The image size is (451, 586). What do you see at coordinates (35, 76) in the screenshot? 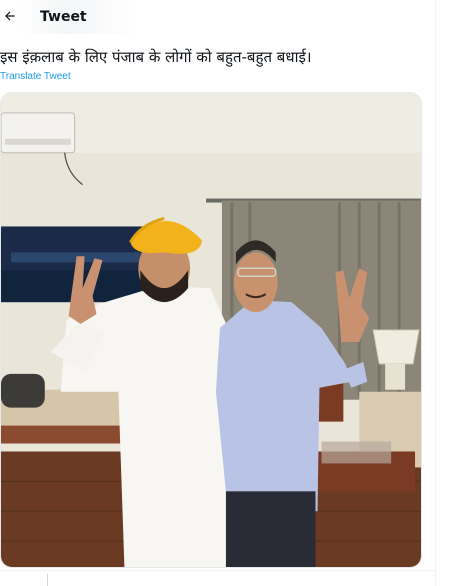
I see `translate-tweet-link: Translate Tweet` at bounding box center [35, 76].